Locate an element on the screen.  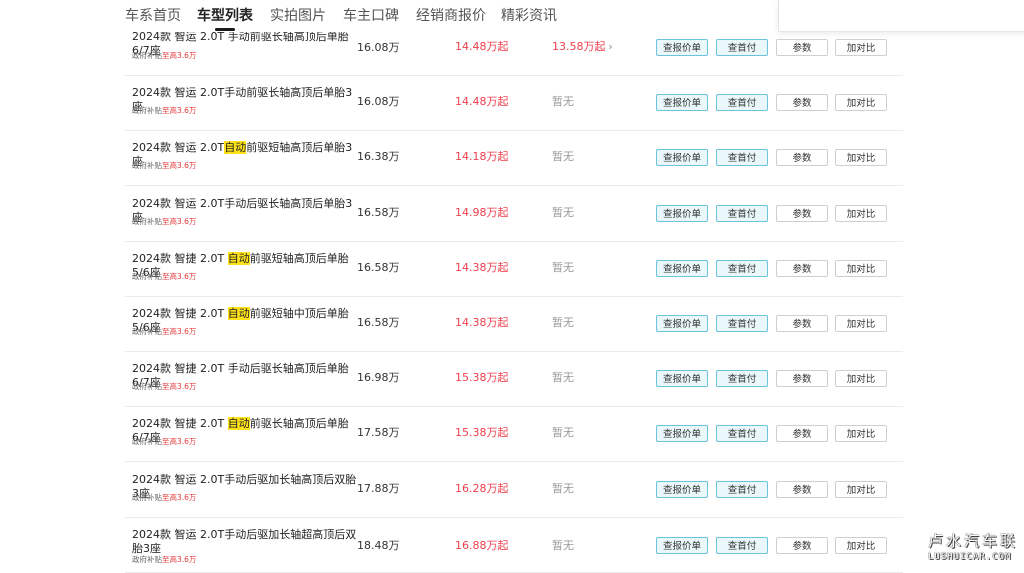
dealer-price: 14.18万起 is located at coordinates (482, 157).